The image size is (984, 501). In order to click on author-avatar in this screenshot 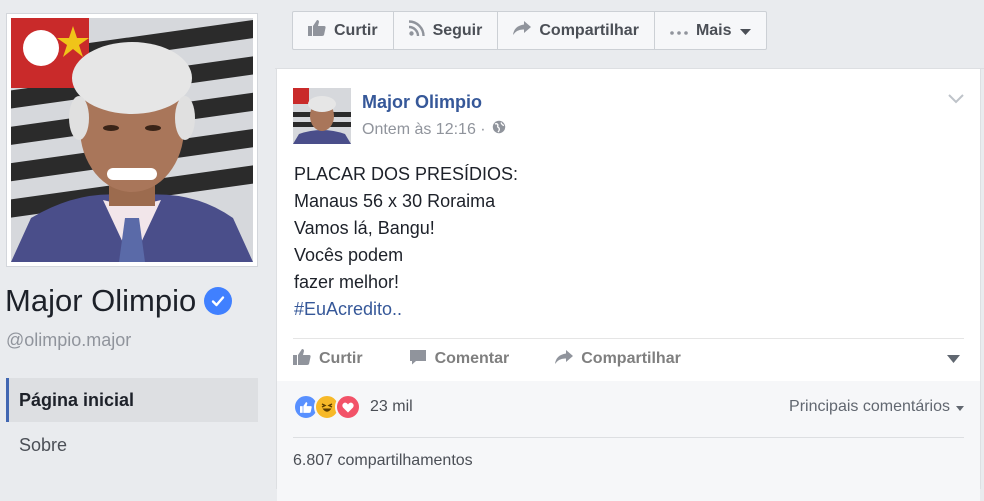, I will do `click(322, 116)`.